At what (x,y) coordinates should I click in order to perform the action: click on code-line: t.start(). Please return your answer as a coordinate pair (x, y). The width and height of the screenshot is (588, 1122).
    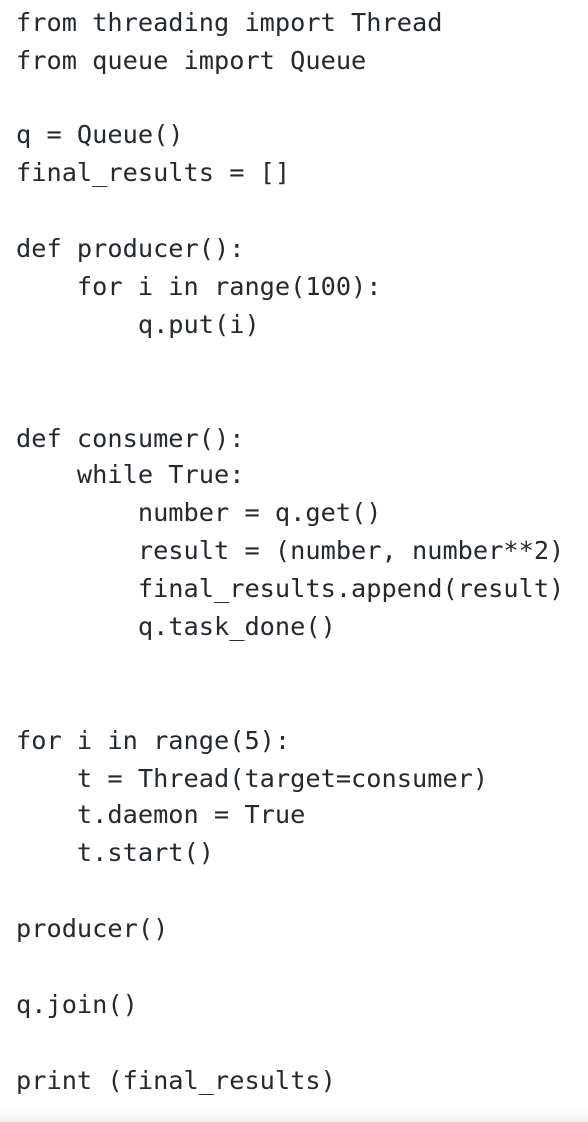
    Looking at the image, I should click on (115, 852).